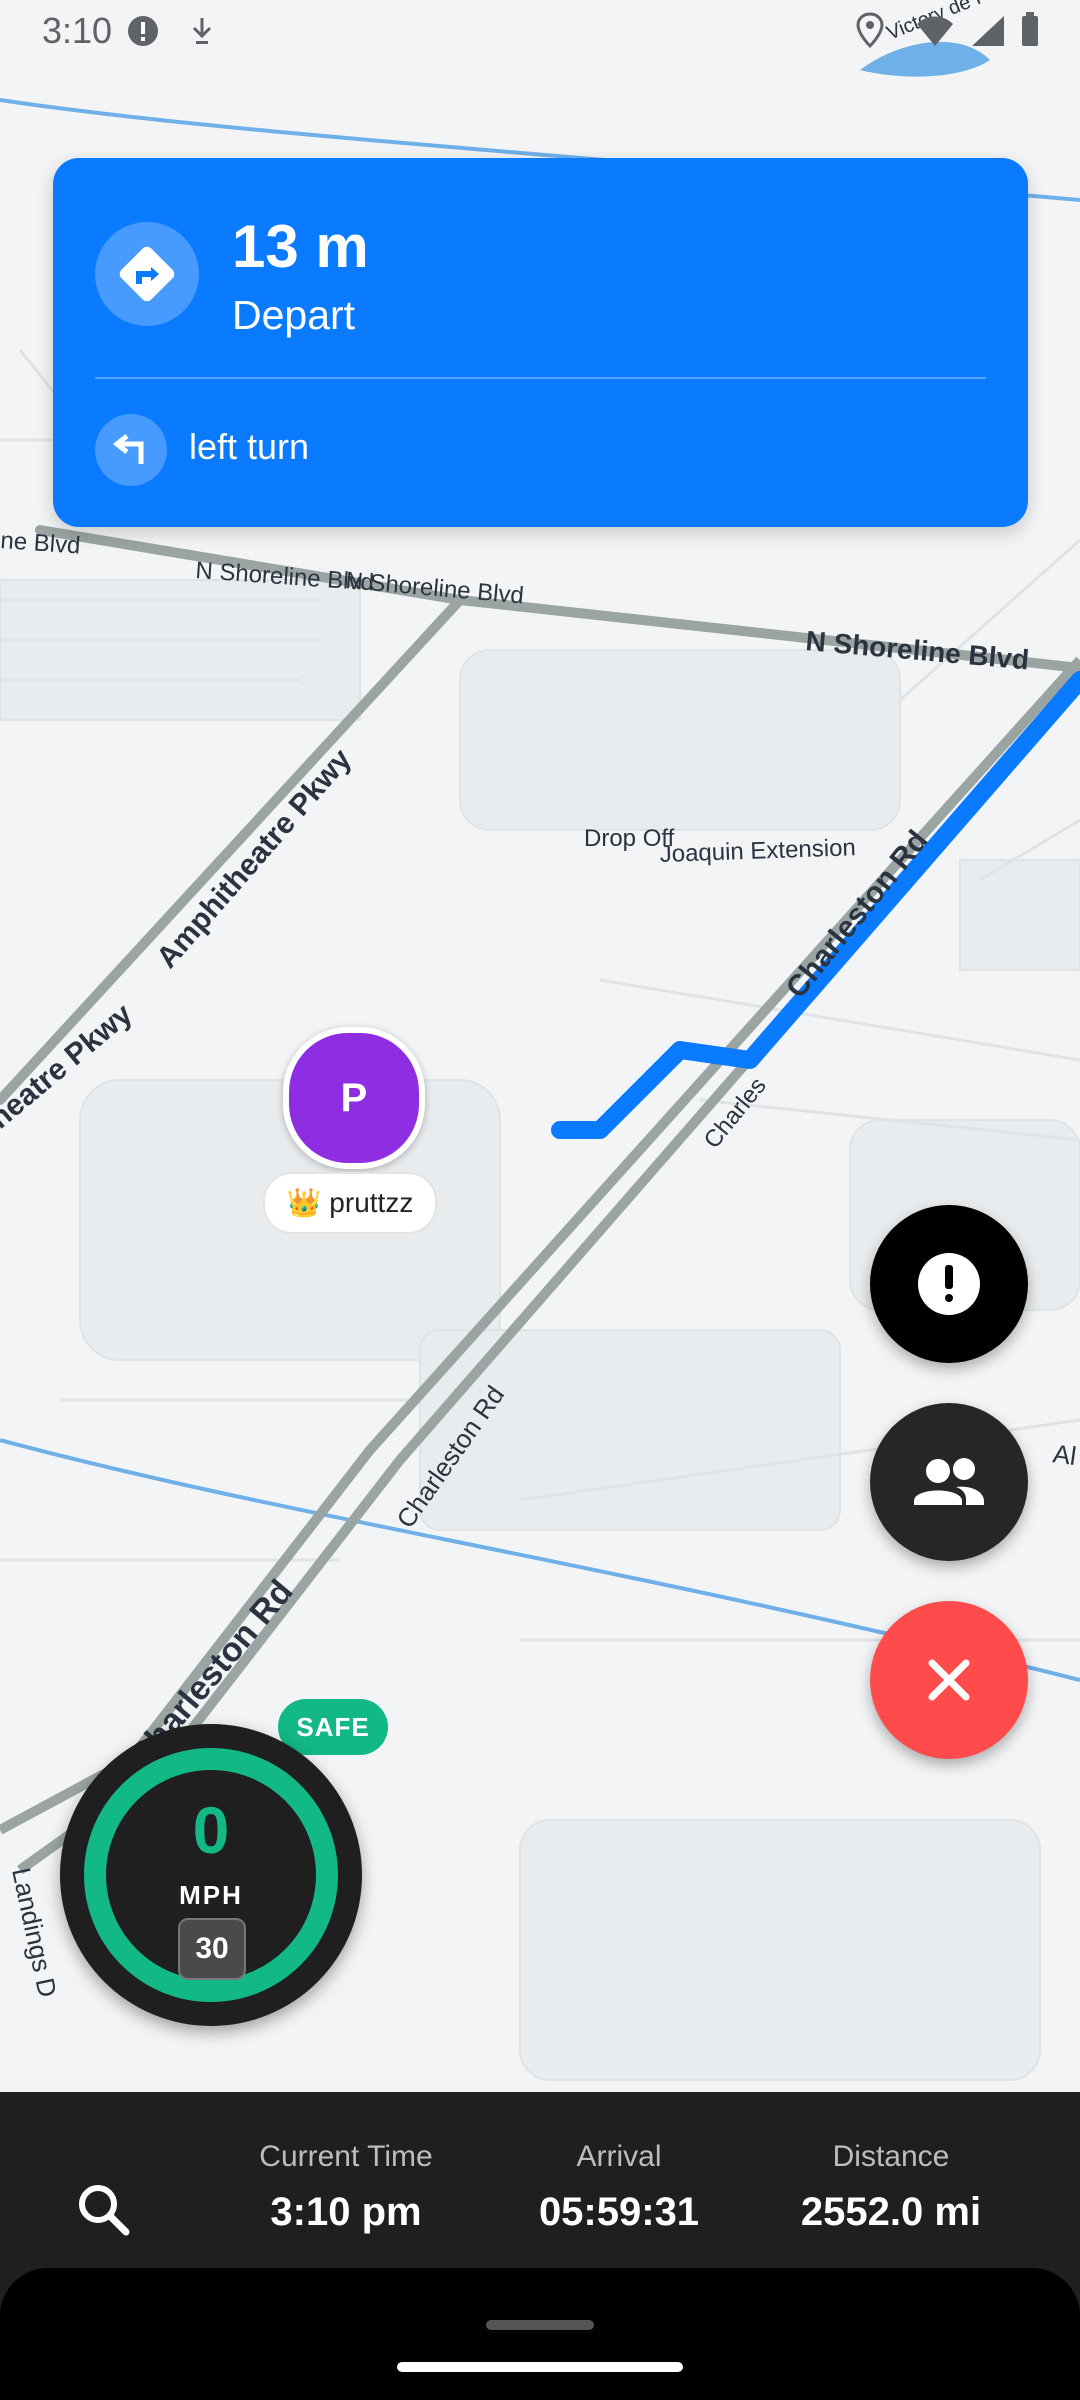 Image resolution: width=1080 pixels, height=2400 pixels. Describe the element at coordinates (354, 1098) in the screenshot. I see `user-avatar-marker: P` at that location.